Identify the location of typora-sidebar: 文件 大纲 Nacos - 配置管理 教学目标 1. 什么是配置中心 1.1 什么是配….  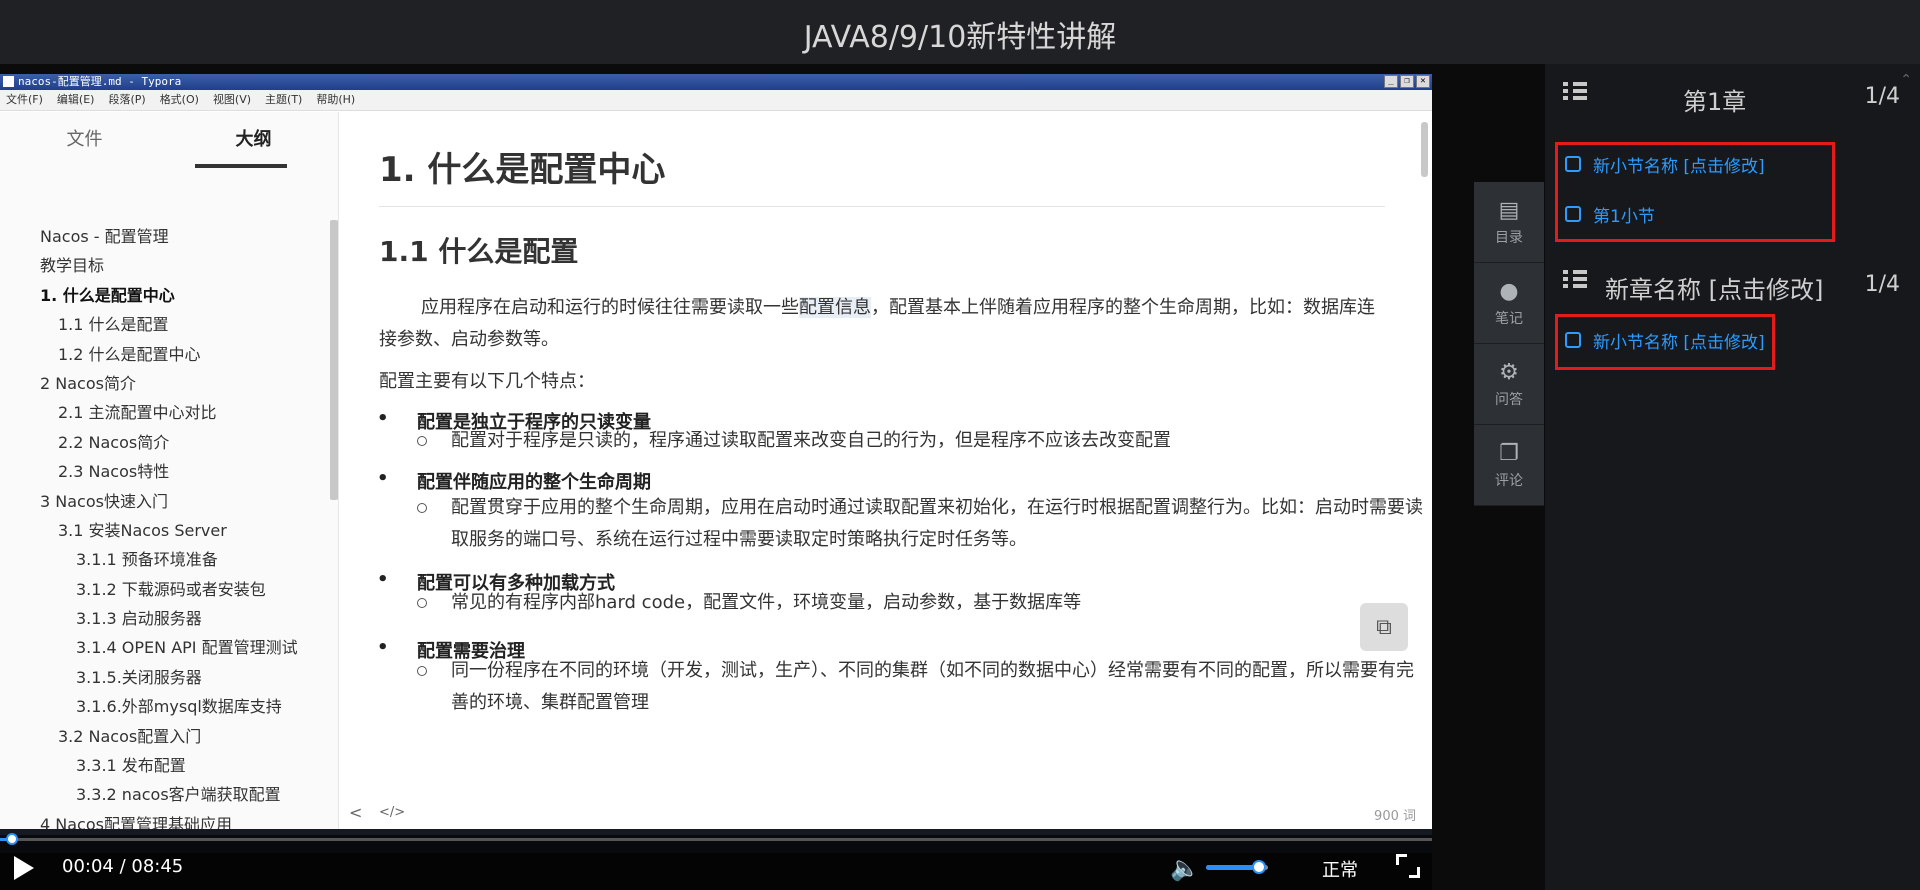
(169, 470).